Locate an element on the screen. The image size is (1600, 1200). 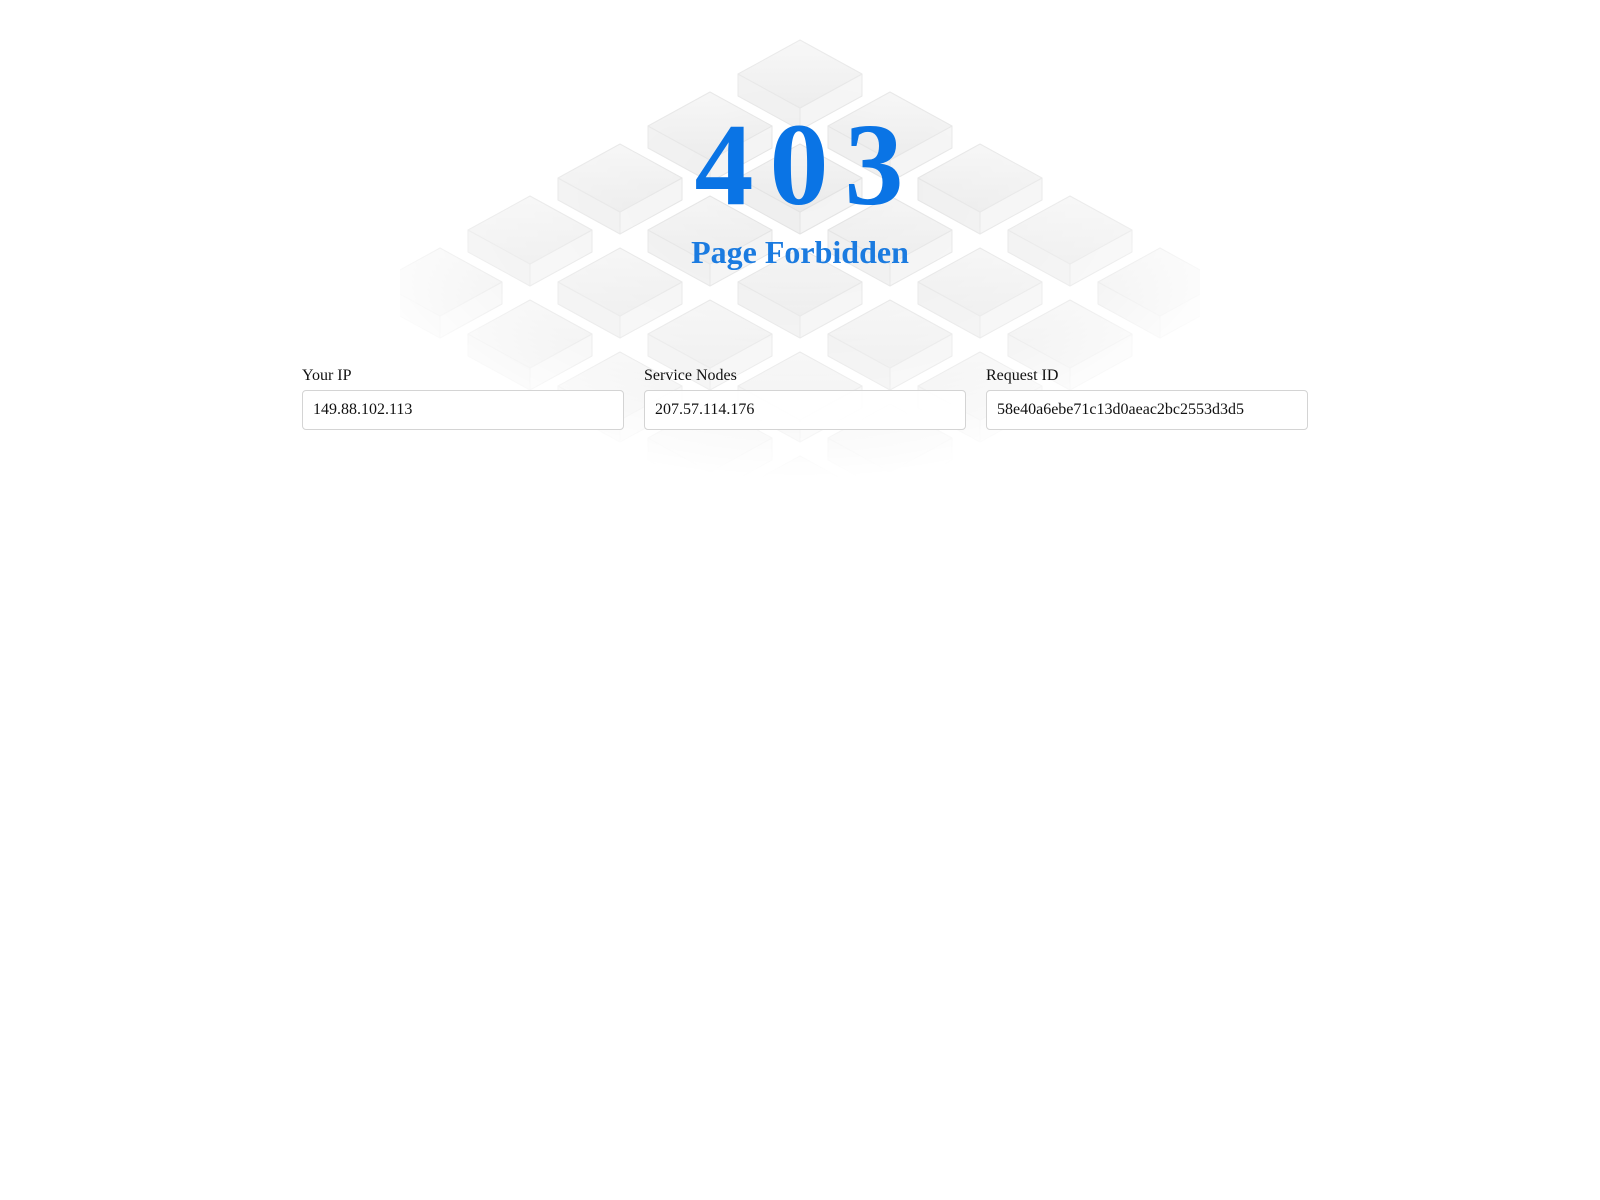
service-nodes-field: 207.57.114.176 is located at coordinates (805, 410).